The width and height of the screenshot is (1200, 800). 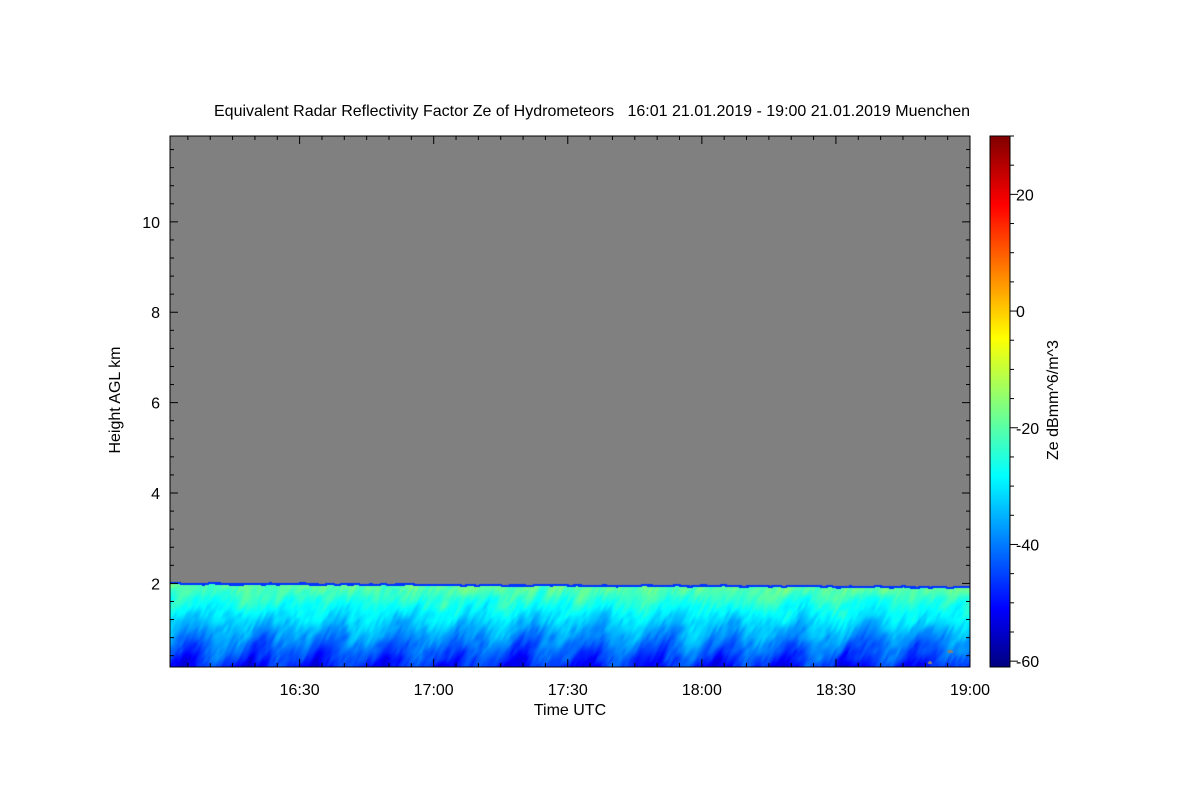 I want to click on x-axis-label: Time UTC, so click(x=570, y=710).